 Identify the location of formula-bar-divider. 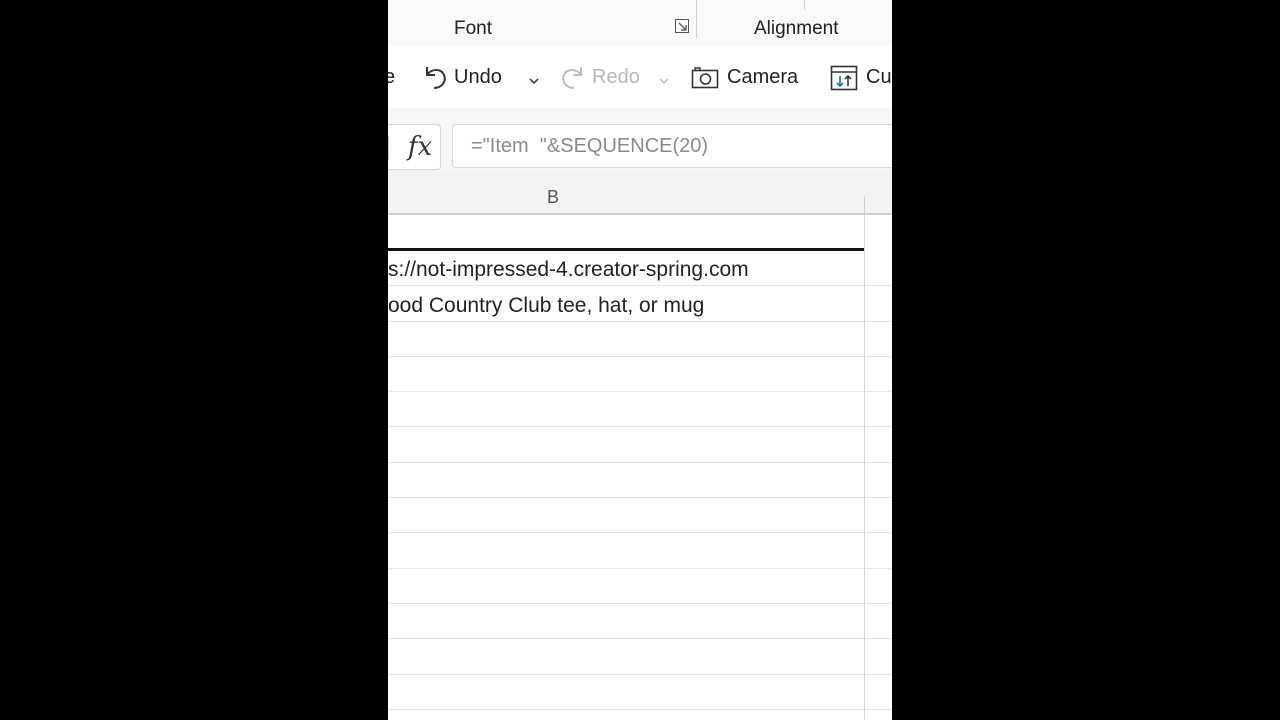
(388, 148).